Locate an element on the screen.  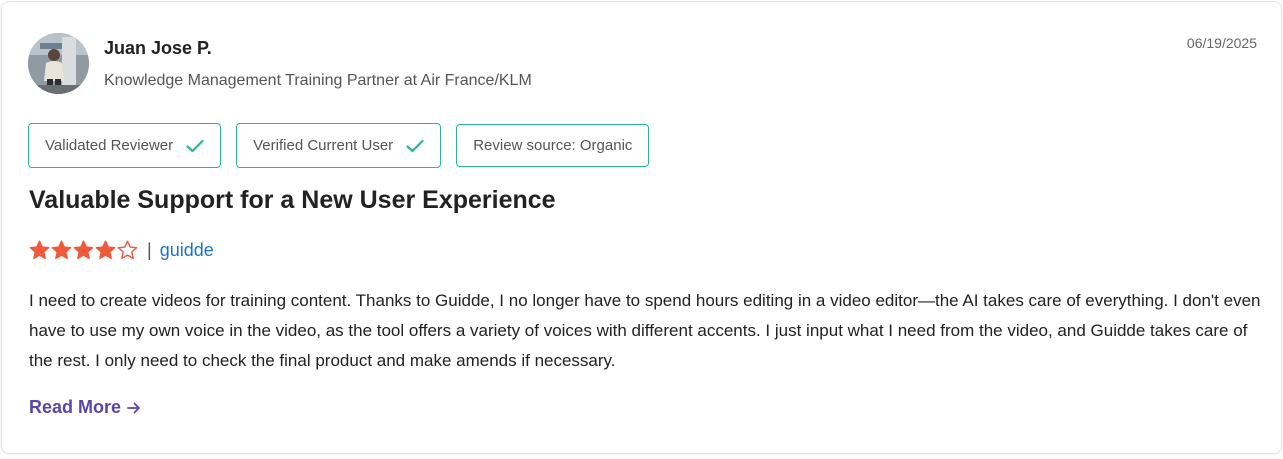
avatar-photo-icon is located at coordinates (58, 63).